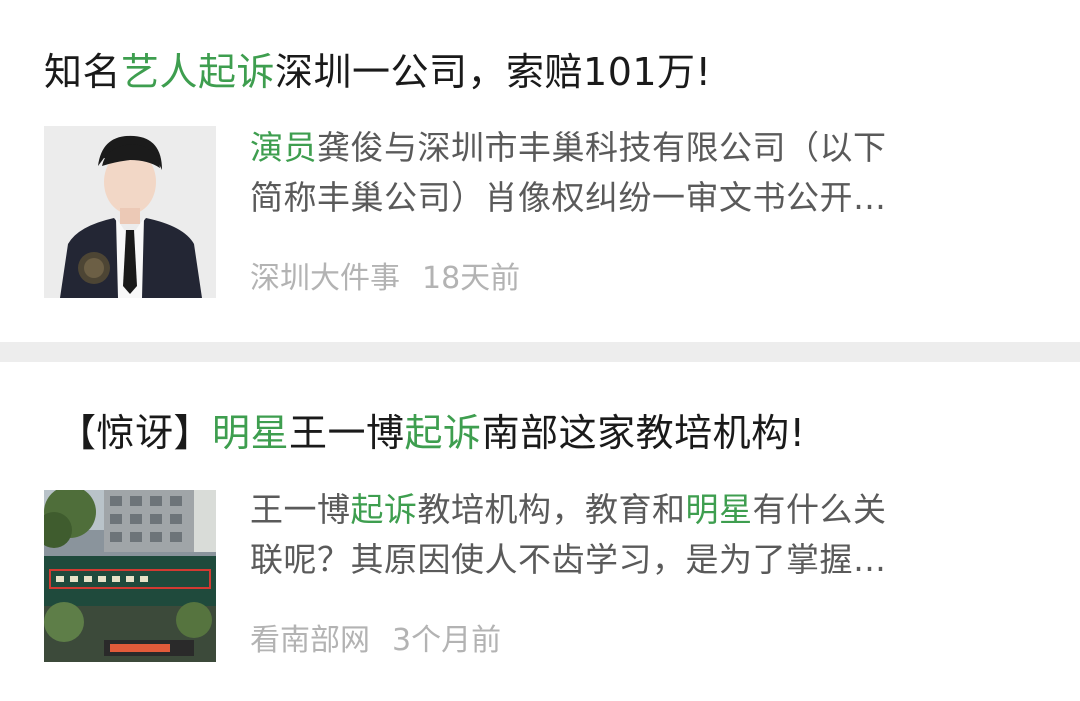  What do you see at coordinates (602, 147) in the screenshot?
I see `summary-text: 龚俊与深圳市丰巢科技有限公司（以下` at bounding box center [602, 147].